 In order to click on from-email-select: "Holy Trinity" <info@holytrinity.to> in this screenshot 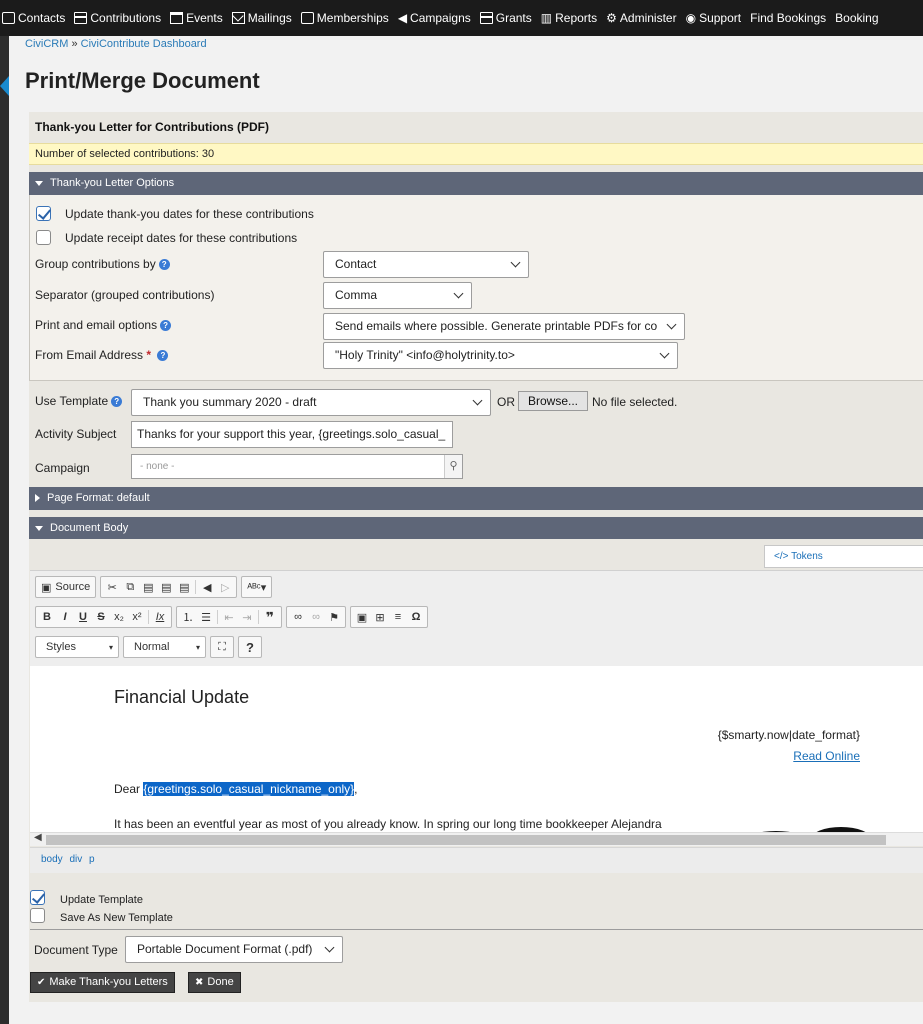, I will do `click(500, 355)`.